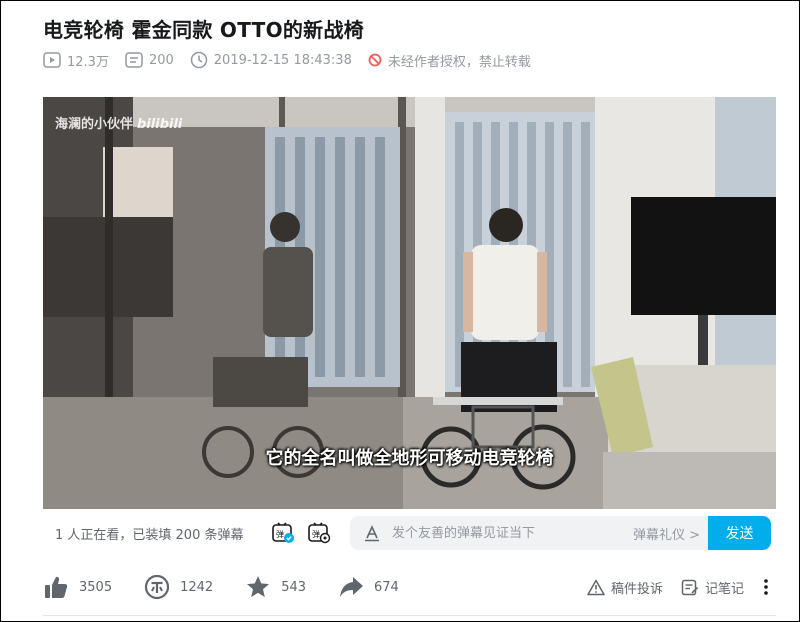  Describe the element at coordinates (178, 587) in the screenshot. I see `coin-button: 1242` at that location.